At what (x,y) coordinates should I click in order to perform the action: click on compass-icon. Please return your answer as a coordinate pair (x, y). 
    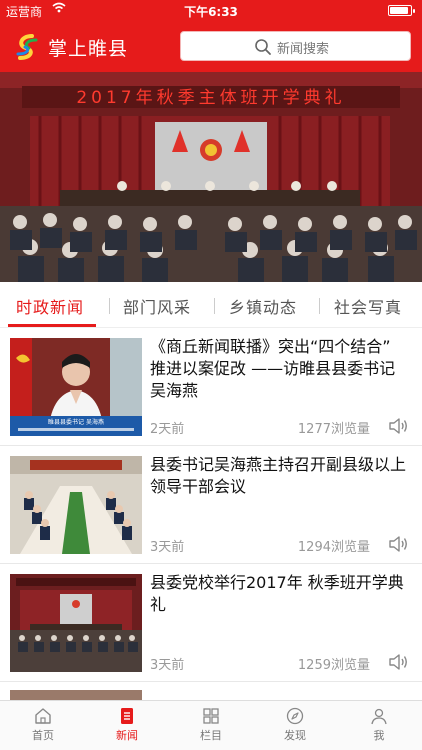
    Looking at the image, I should click on (295, 716).